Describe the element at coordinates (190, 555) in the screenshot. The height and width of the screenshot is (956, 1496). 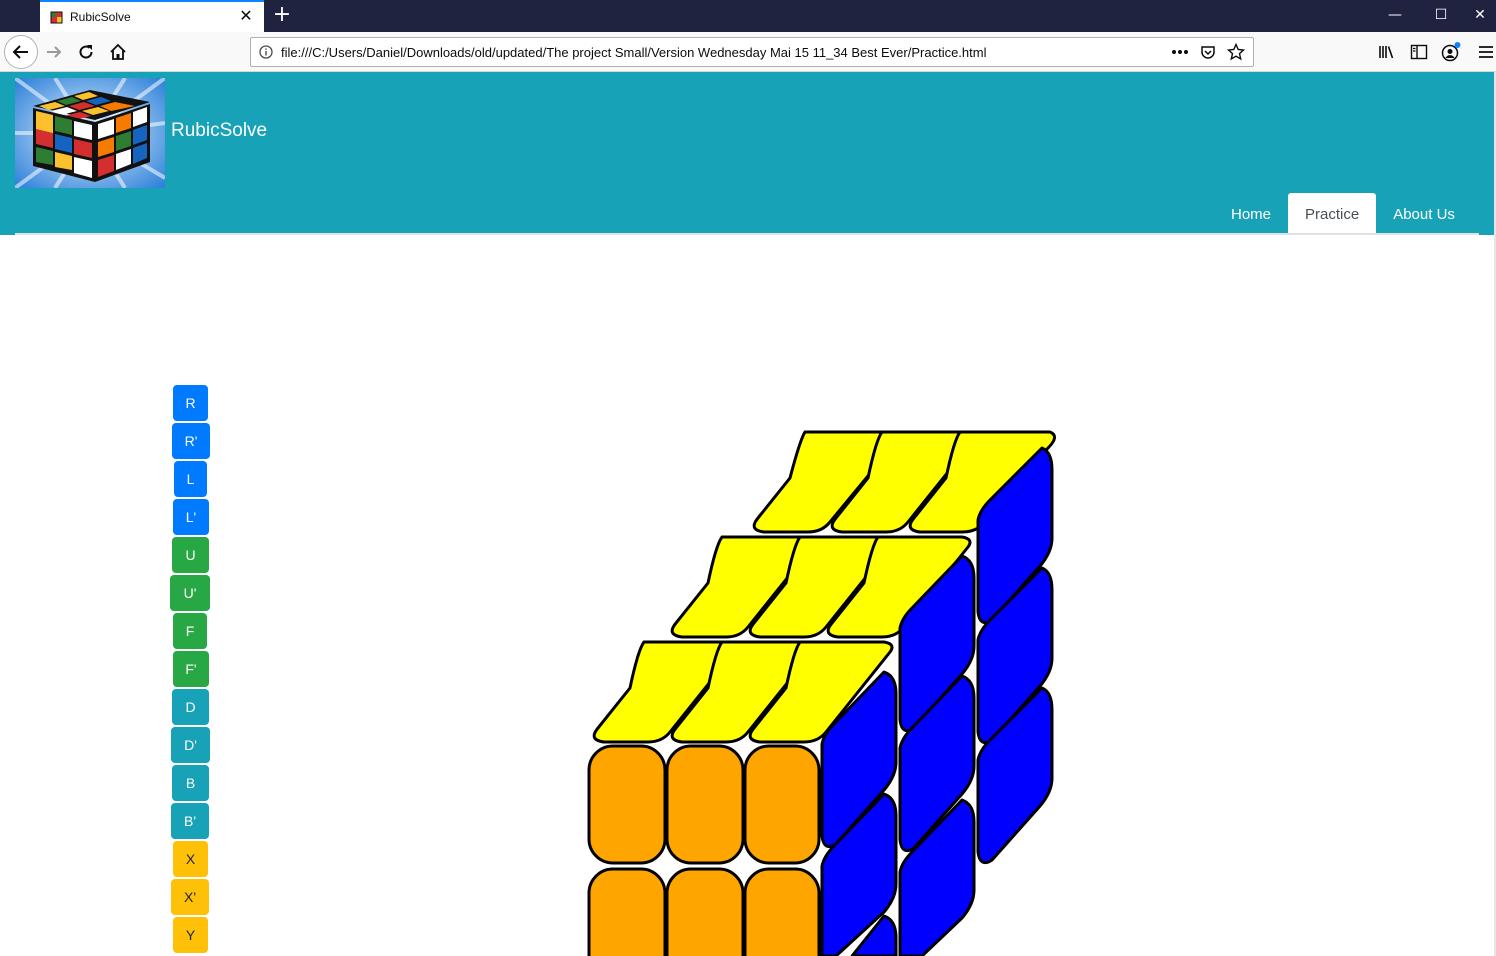
I see `move-button-u: U` at that location.